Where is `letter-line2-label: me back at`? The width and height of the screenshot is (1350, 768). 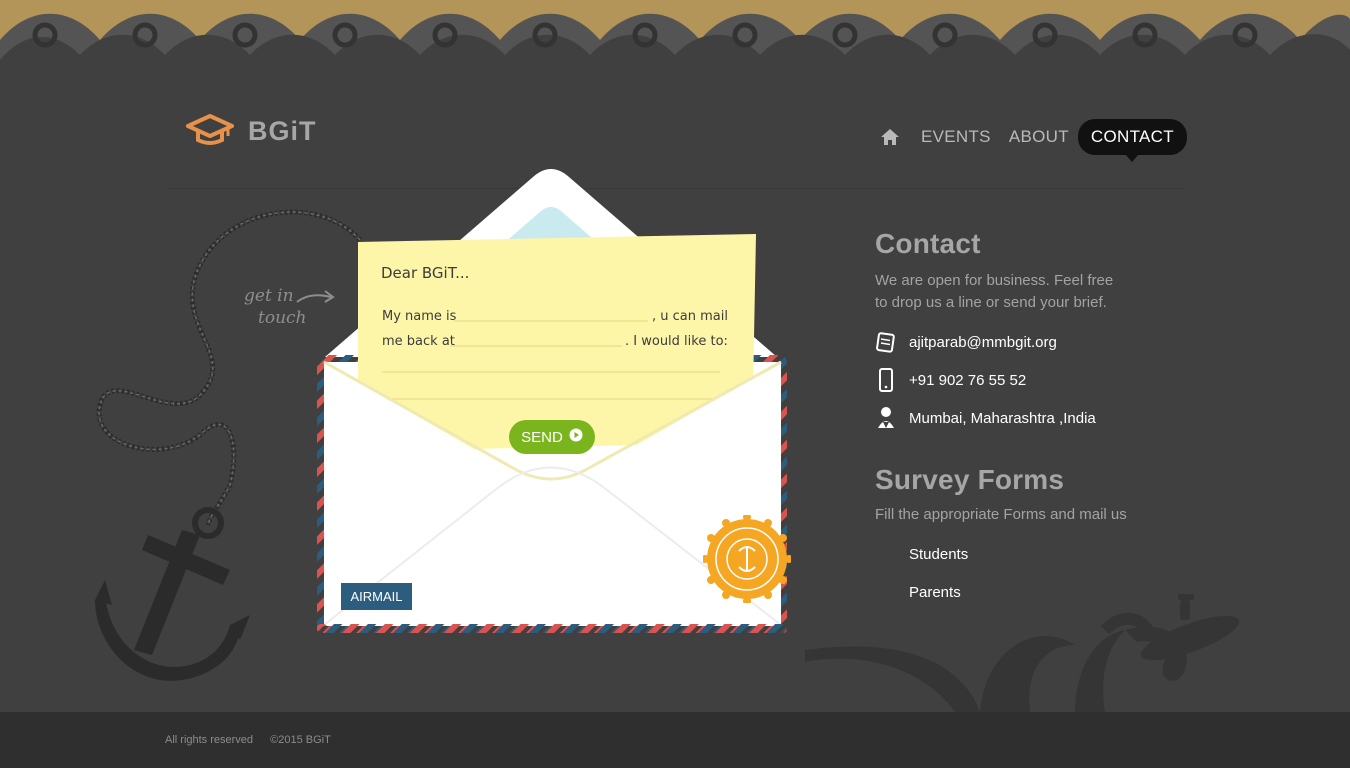 letter-line2-label: me back at is located at coordinates (418, 341).